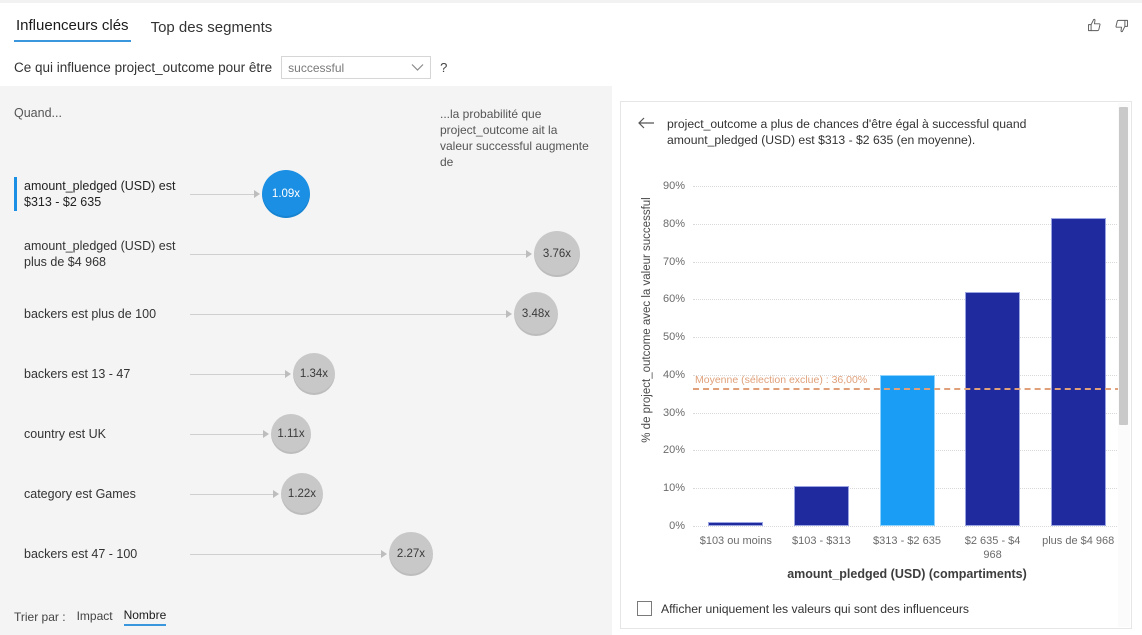 Image resolution: width=1142 pixels, height=635 pixels. I want to click on influencer-row-label: backers est 47 - 100, so click(81, 554).